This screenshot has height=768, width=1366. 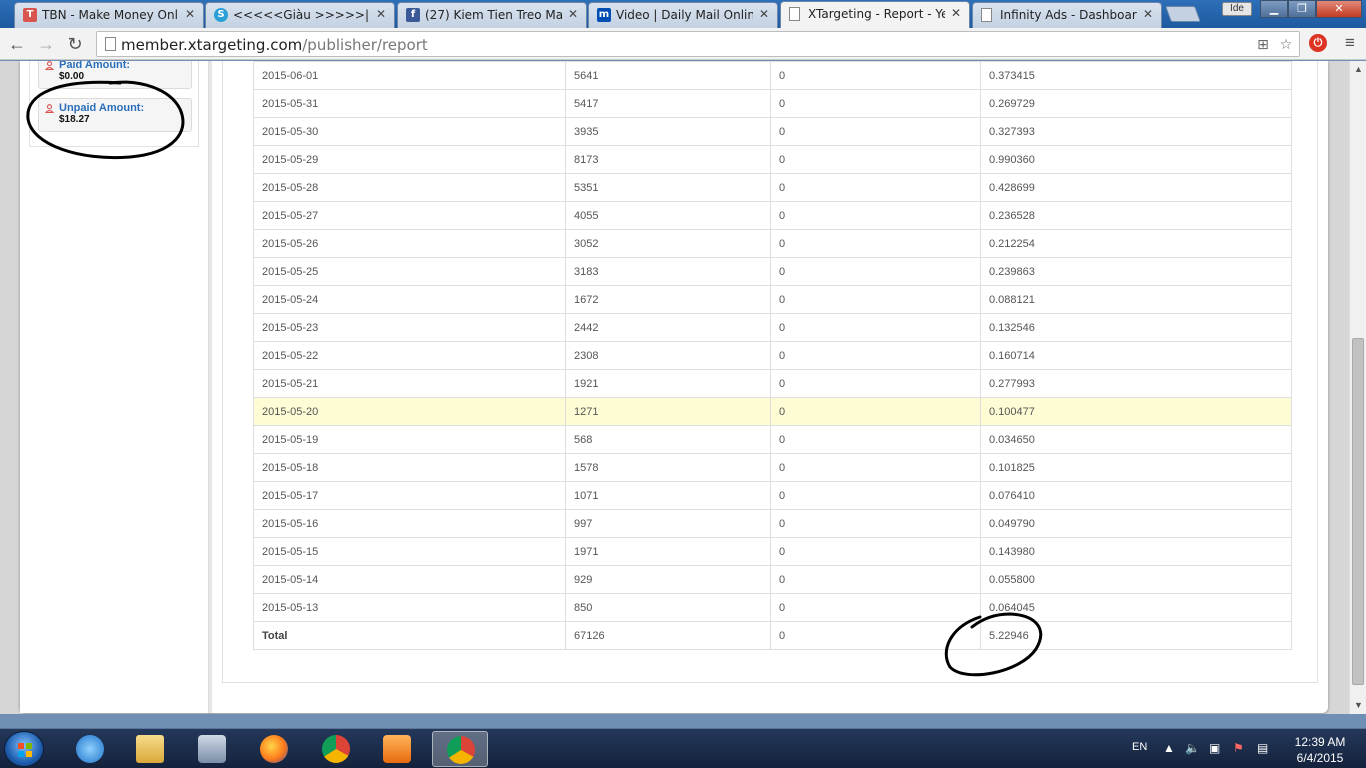 I want to click on unpaid-amount-card: Unpaid Amount: $18.27, so click(x=115, y=115).